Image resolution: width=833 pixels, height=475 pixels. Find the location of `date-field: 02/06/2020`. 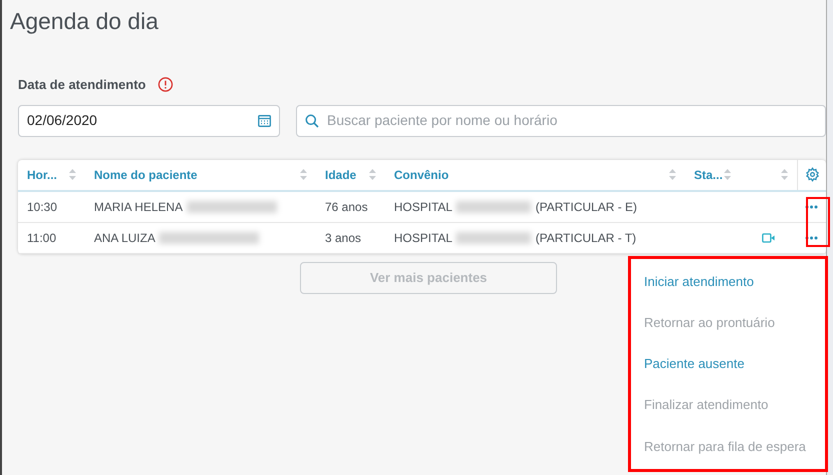

date-field: 02/06/2020 is located at coordinates (149, 120).